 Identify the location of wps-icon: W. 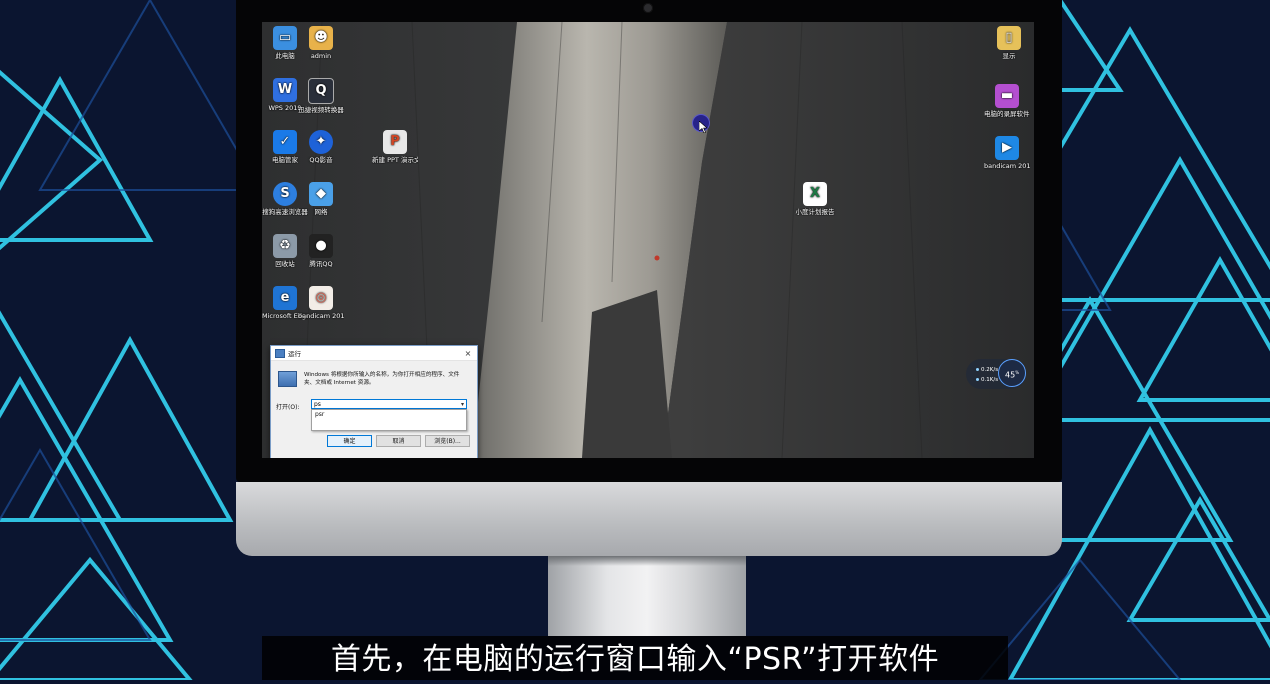
(285, 90).